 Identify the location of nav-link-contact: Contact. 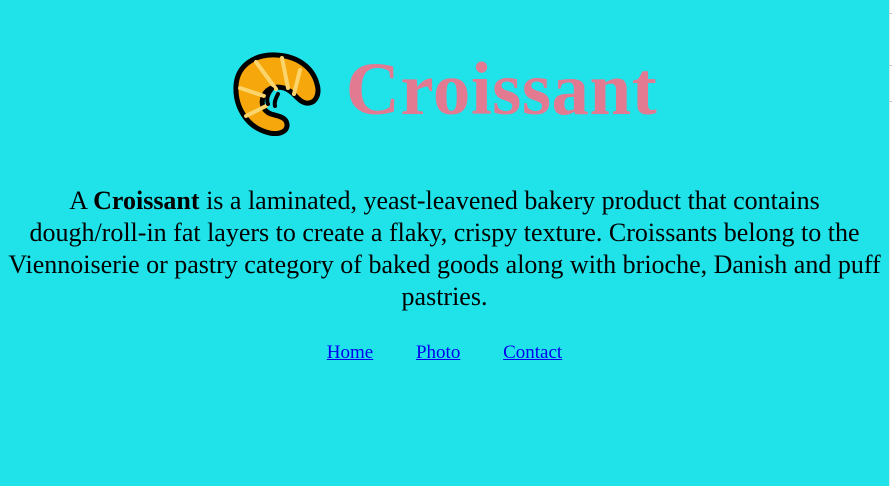
(532, 352).